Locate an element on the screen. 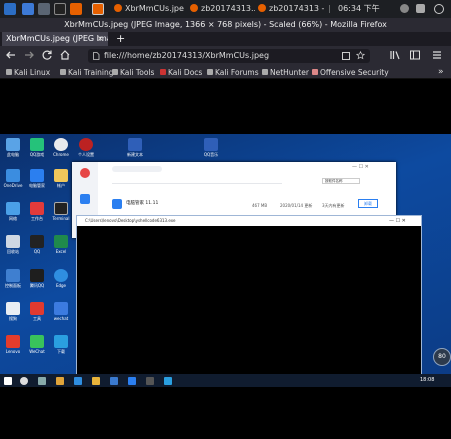  bookmark-kali-docs: Kali Docs is located at coordinates (181, 72).